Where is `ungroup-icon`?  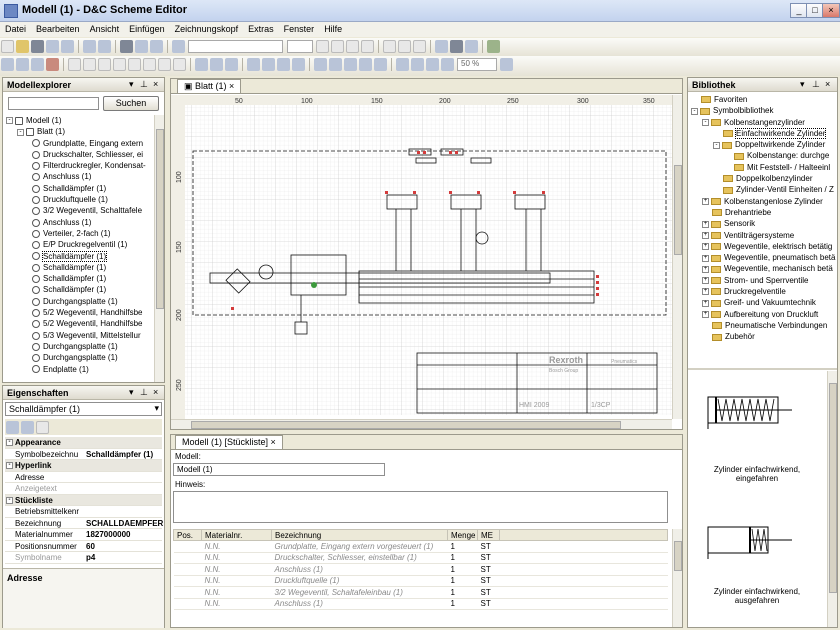 ungroup-icon is located at coordinates (231, 64).